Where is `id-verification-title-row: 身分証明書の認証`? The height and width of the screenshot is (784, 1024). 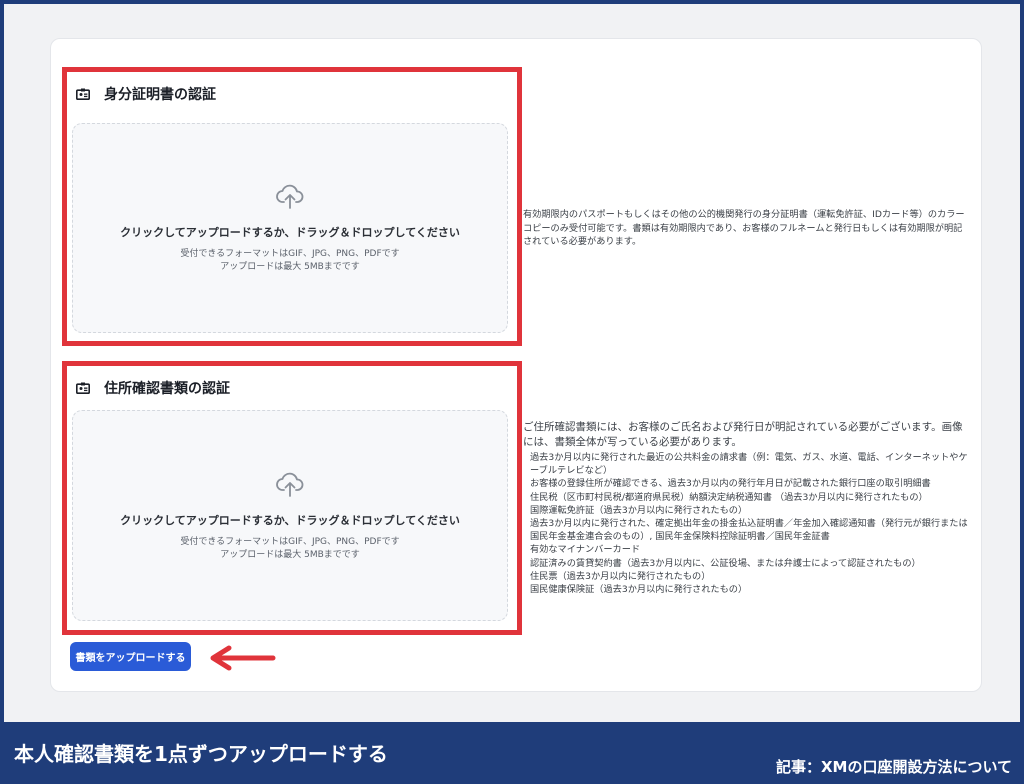
id-verification-title-row: 身分証明書の認証 is located at coordinates (146, 94).